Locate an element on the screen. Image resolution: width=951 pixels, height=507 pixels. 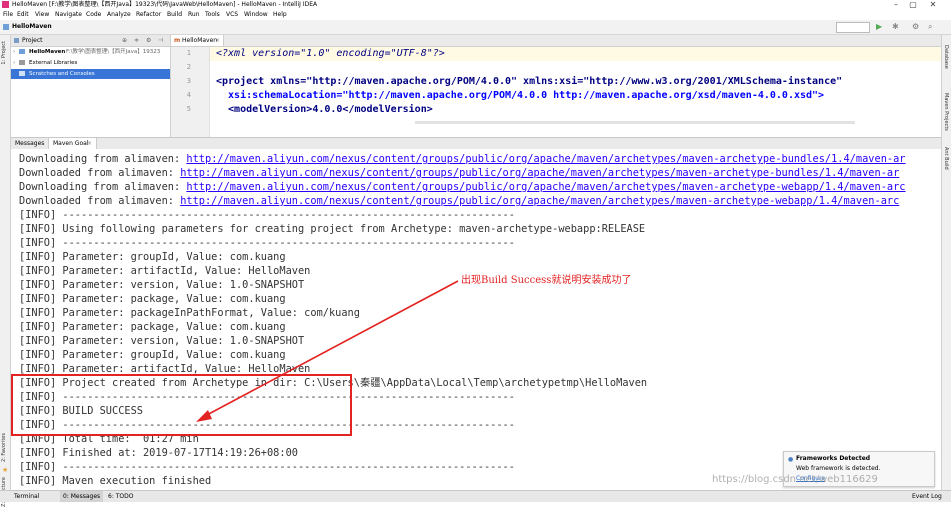
notification-body: Web framework is detected. is located at coordinates (838, 468).